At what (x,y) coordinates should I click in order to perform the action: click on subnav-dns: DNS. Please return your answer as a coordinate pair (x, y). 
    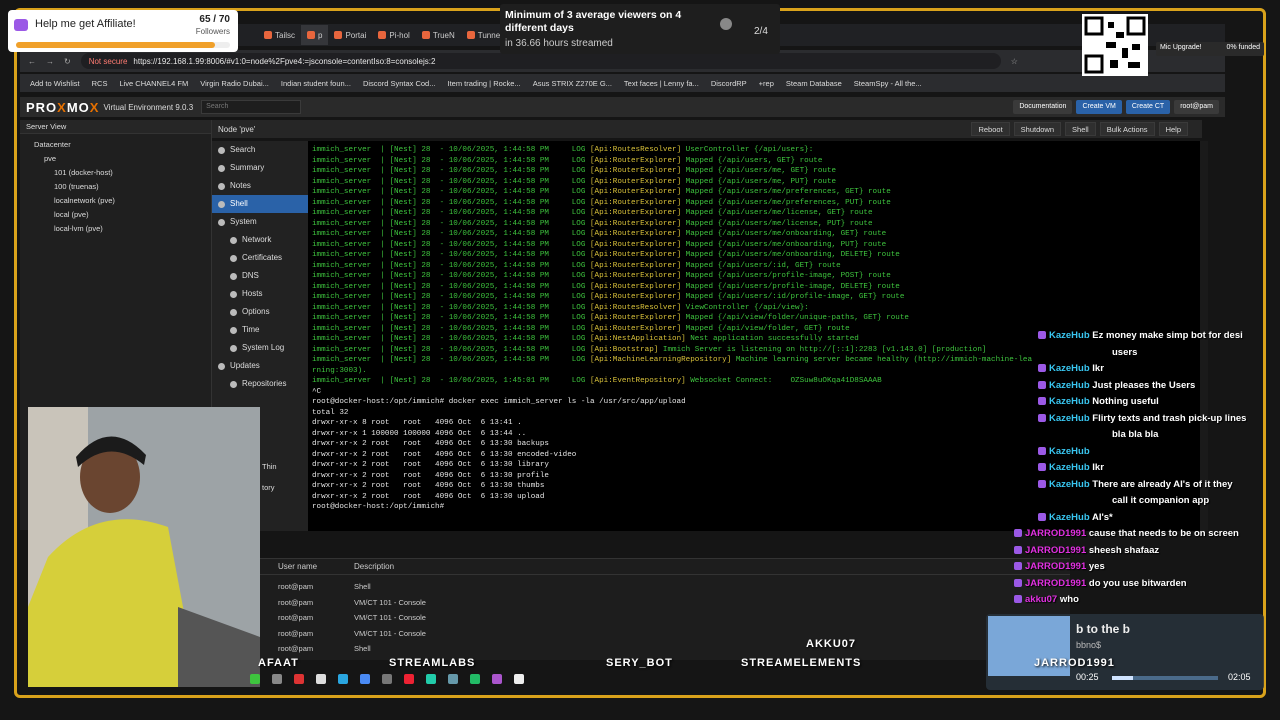
    Looking at the image, I should click on (260, 276).